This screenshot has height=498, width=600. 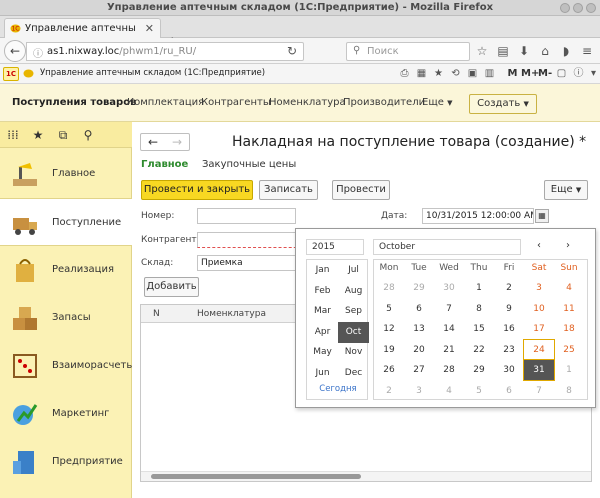 I want to click on horizontal-scrollbar, so click(x=366, y=476).